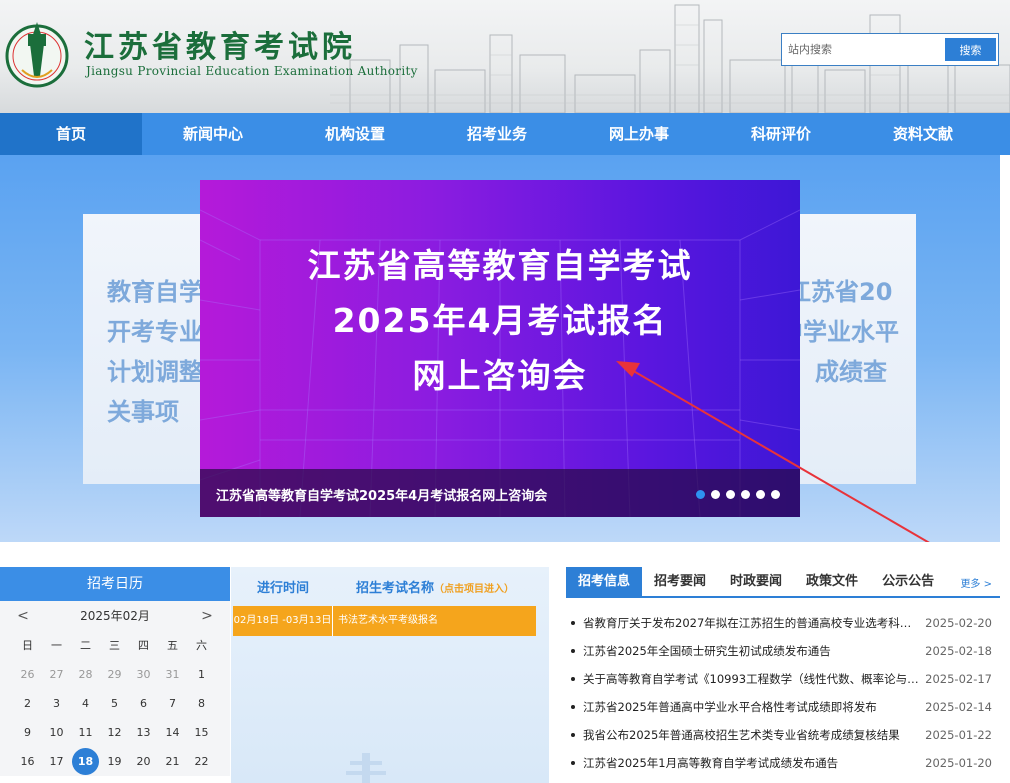 Image resolution: width=1010 pixels, height=783 pixels. I want to click on news-title: 江苏省2025年全国硕士研究生初试成绩发布通告, so click(707, 651).